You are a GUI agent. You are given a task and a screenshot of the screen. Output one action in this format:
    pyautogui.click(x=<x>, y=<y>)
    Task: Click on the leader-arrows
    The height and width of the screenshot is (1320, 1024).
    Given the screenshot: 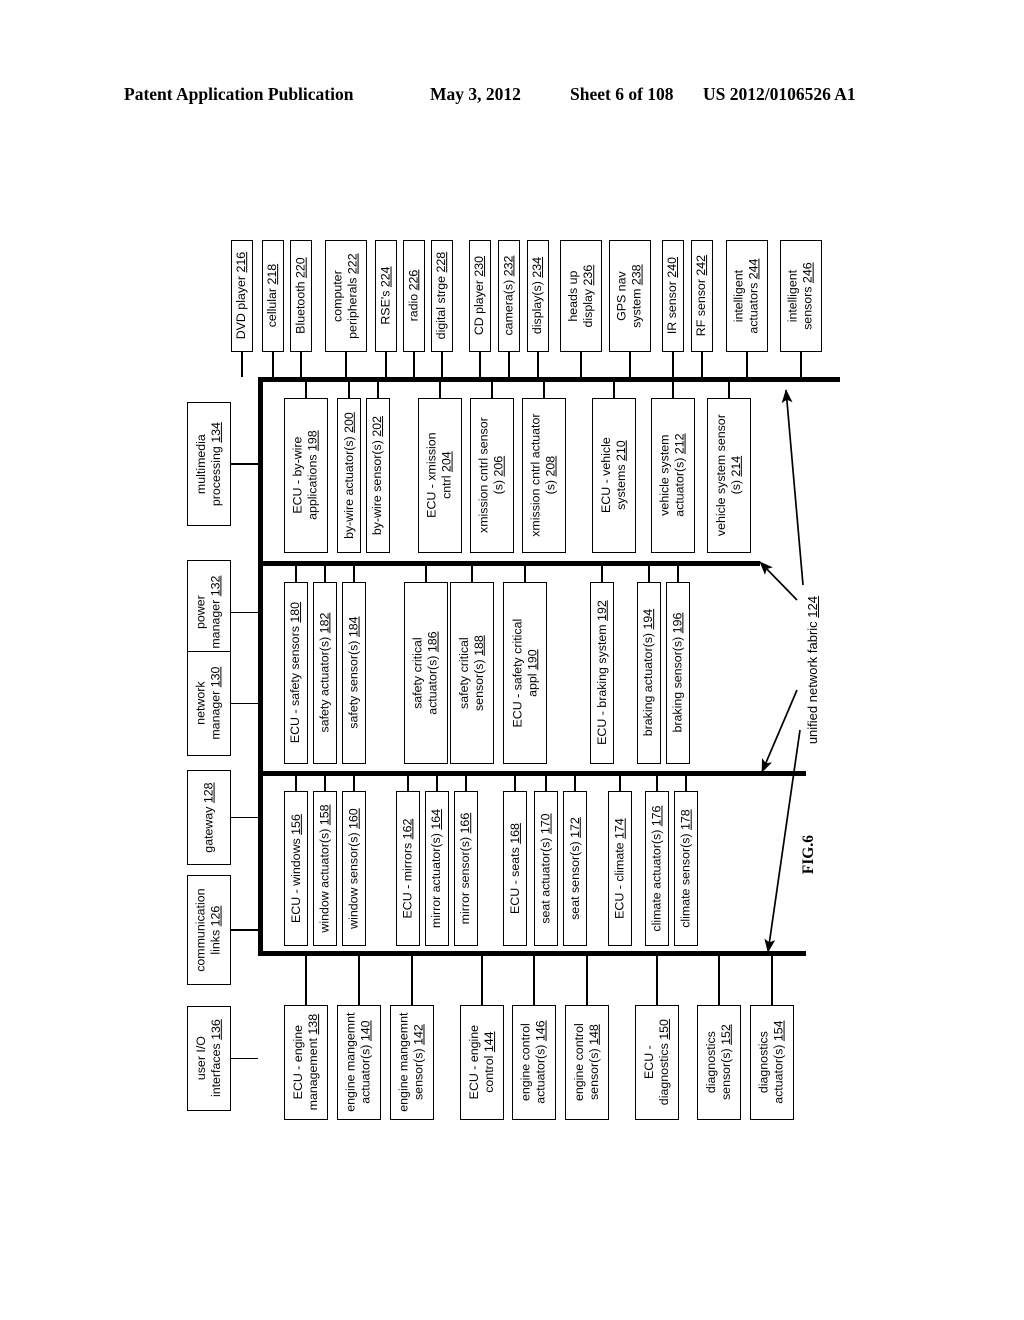 What is the action you would take?
    pyautogui.click(x=781, y=671)
    